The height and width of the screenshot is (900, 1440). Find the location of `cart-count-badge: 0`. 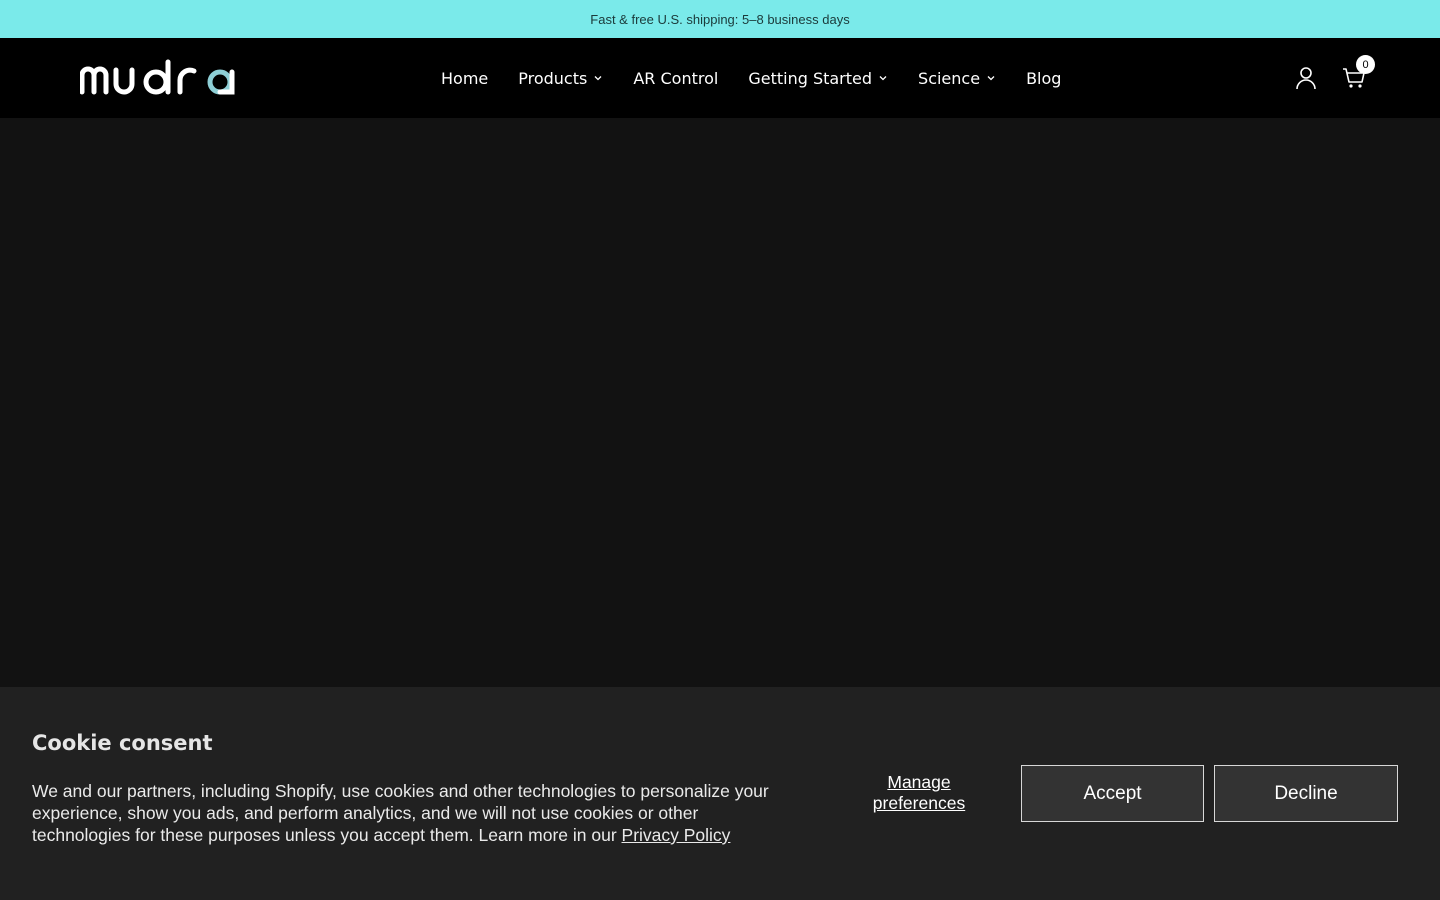

cart-count-badge: 0 is located at coordinates (1365, 64).